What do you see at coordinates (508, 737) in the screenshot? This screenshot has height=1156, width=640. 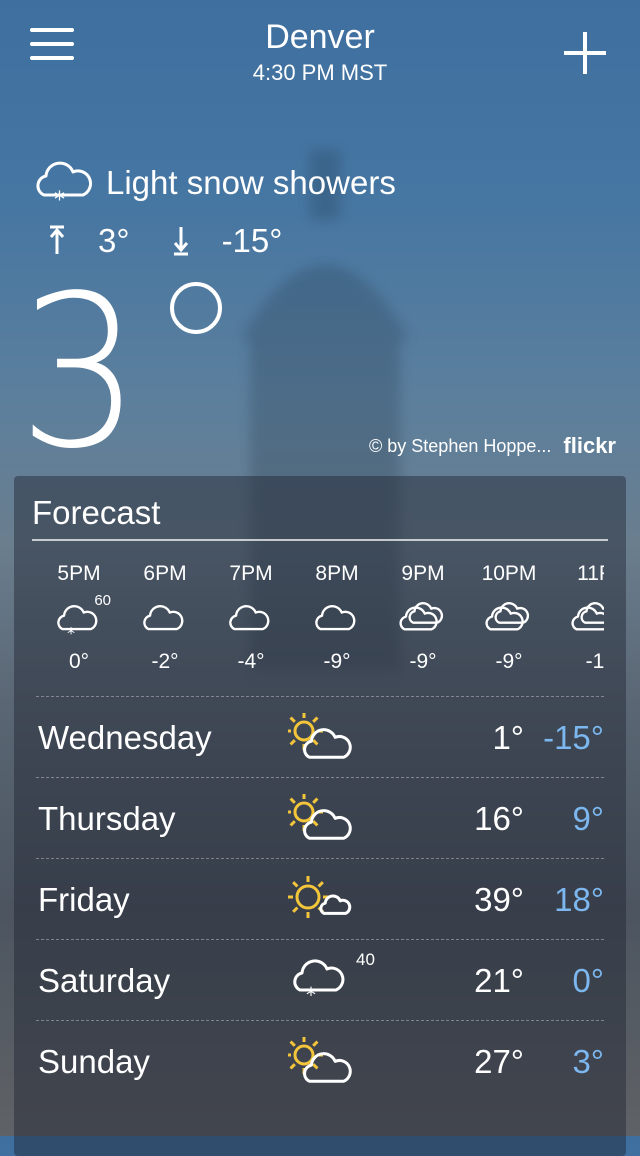 I see `day-high: 1°` at bounding box center [508, 737].